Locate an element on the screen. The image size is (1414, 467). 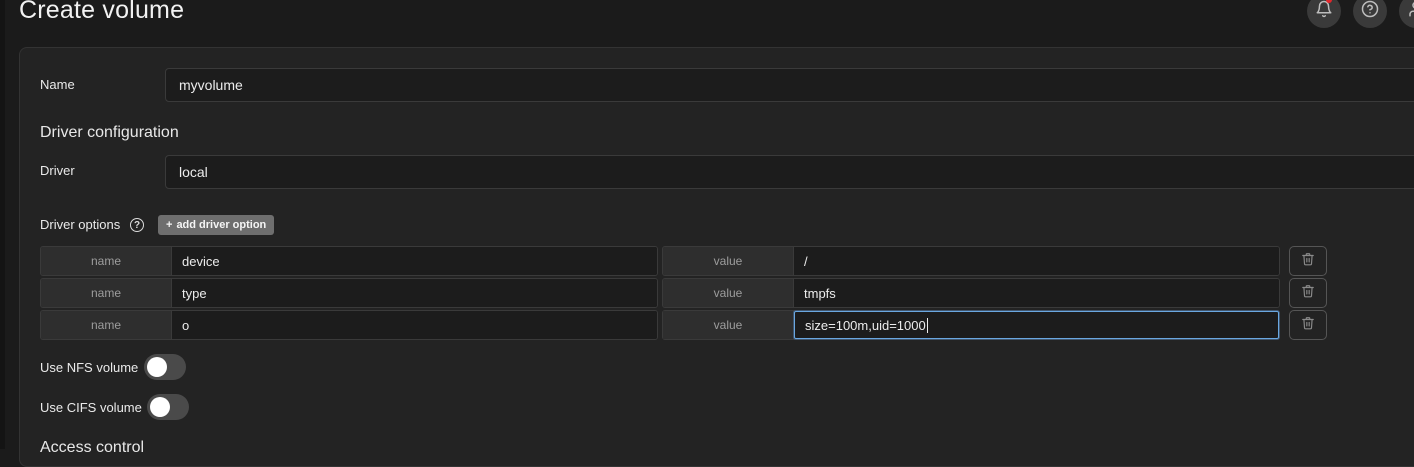
option-name-group: name type is located at coordinates (349, 293).